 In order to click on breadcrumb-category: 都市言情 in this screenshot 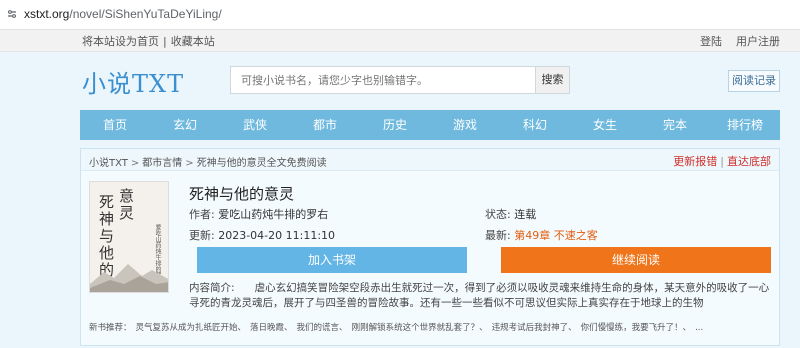, I will do `click(162, 163)`.